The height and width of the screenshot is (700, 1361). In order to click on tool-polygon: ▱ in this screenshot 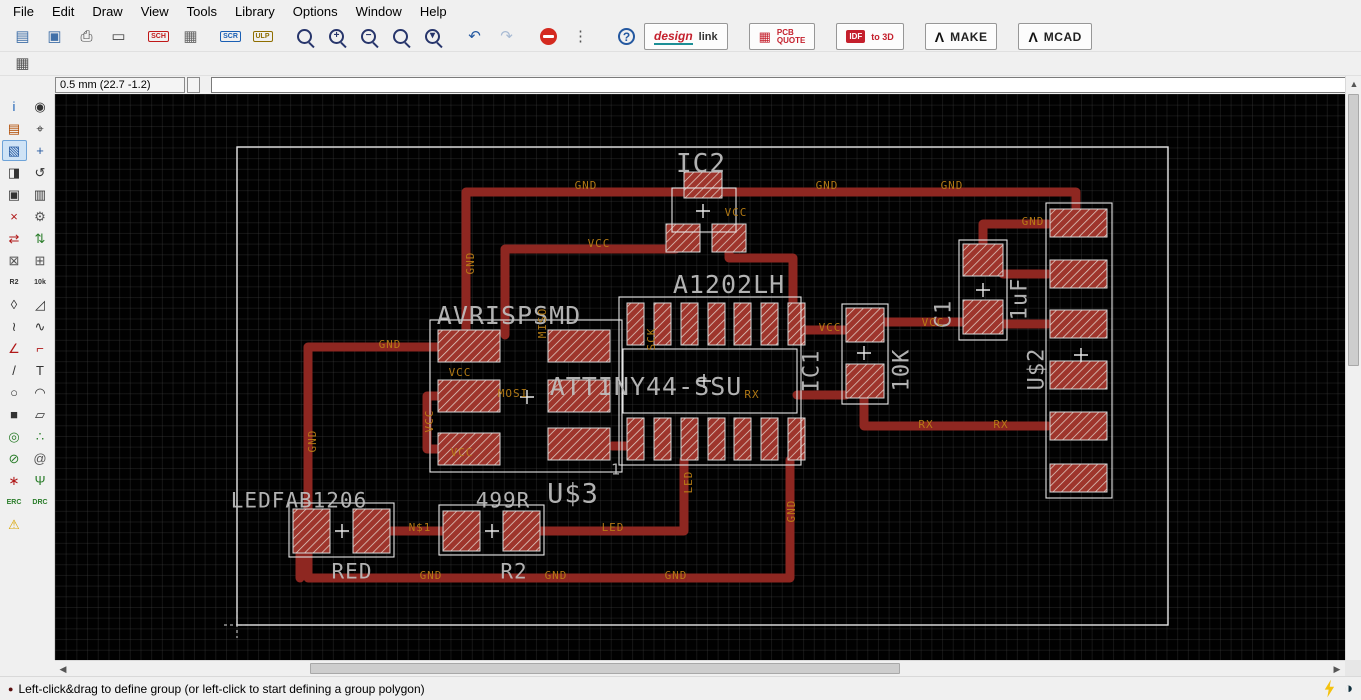, I will do `click(40, 414)`.